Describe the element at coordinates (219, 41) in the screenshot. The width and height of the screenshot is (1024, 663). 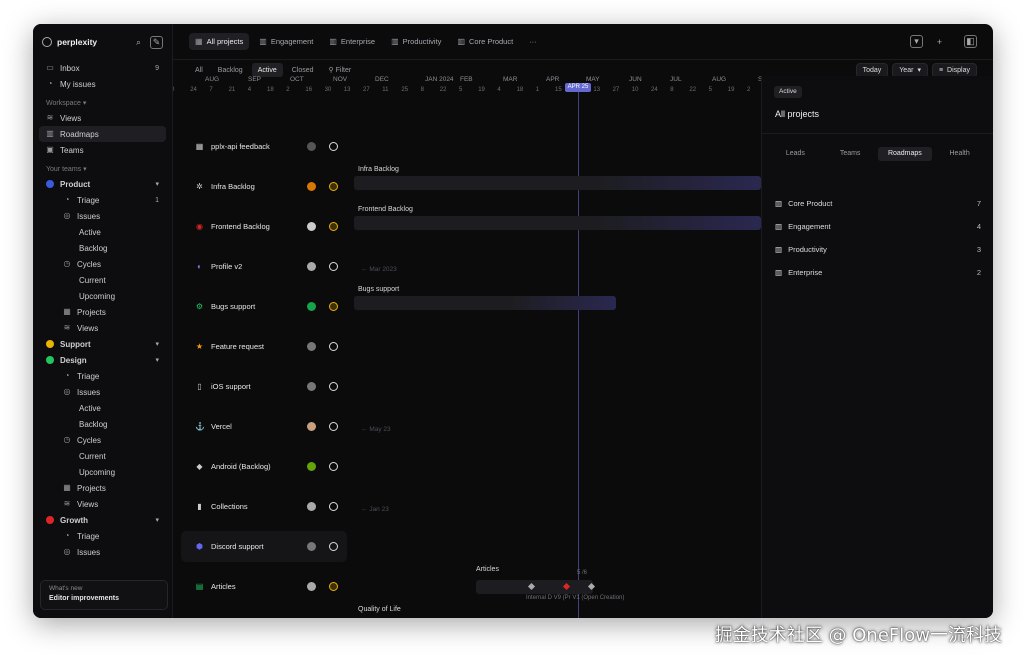
I see `tab-all-projects: ▦ All projects` at that location.